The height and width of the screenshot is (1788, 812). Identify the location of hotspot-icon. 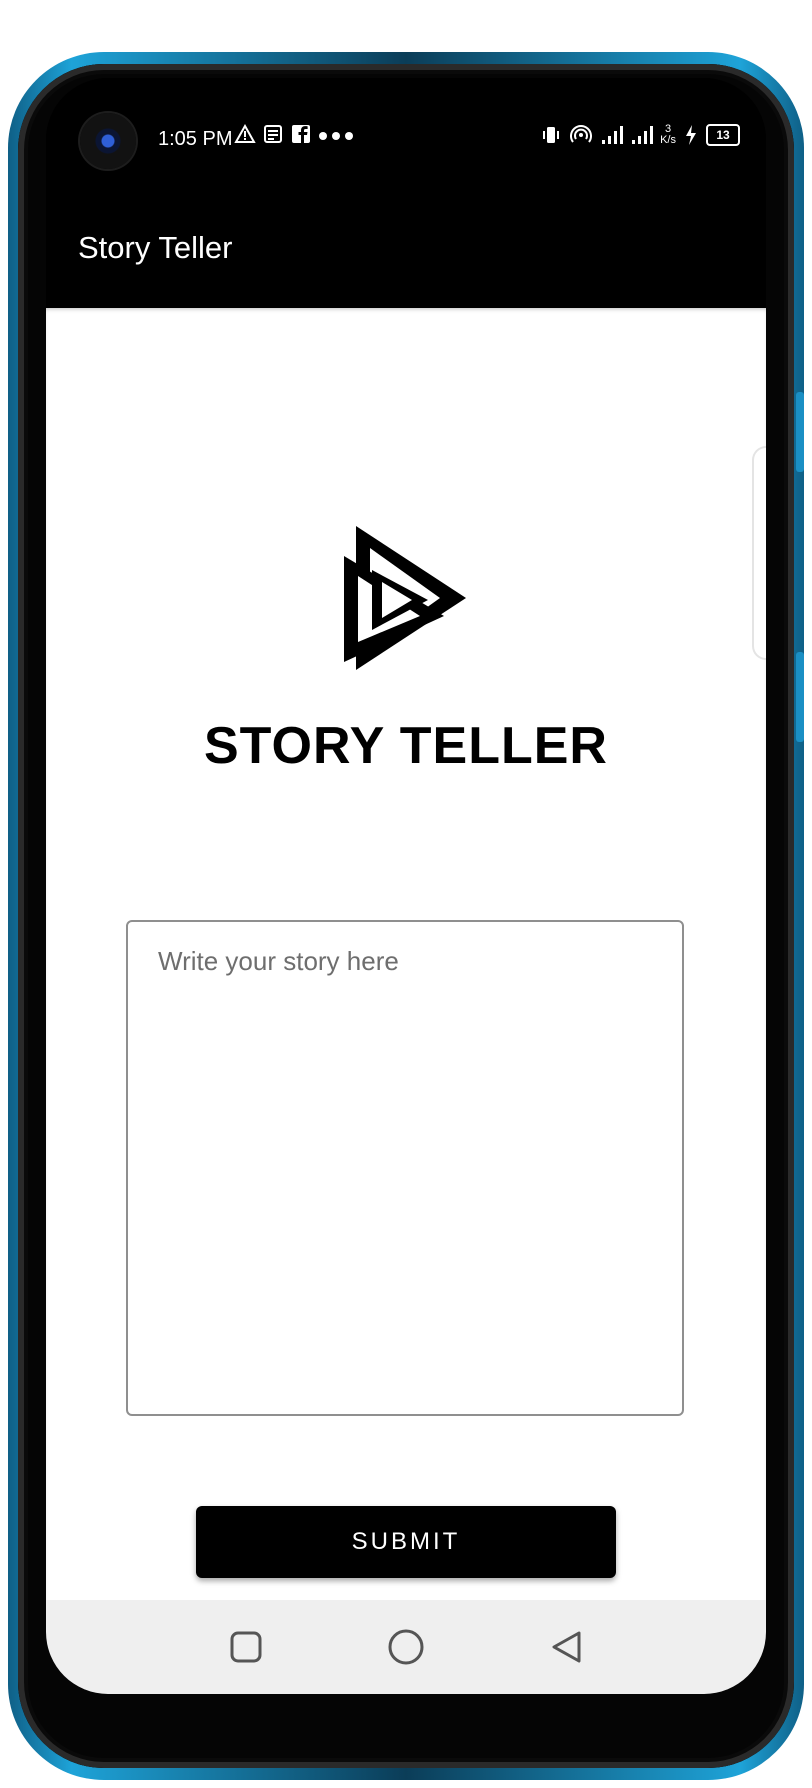
(581, 135).